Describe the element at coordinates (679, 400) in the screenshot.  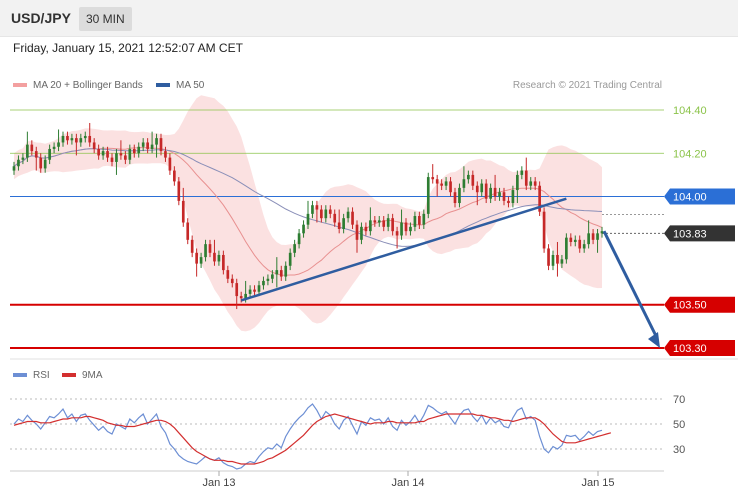
I see `rsi-tick-70: 70` at that location.